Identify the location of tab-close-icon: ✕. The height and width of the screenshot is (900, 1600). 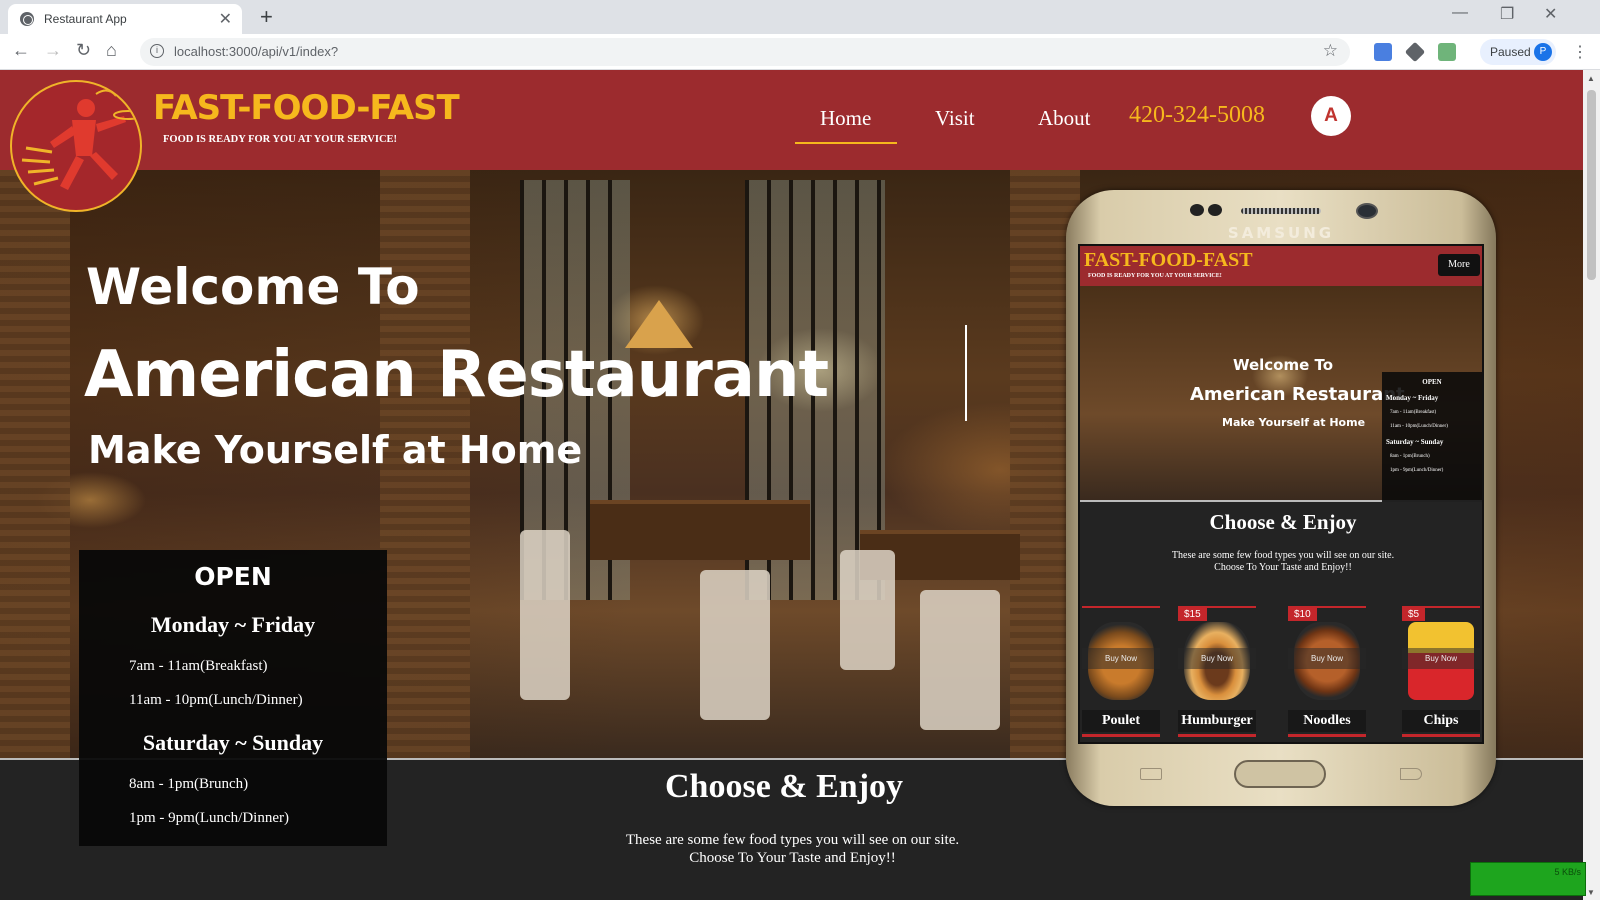
(225, 19).